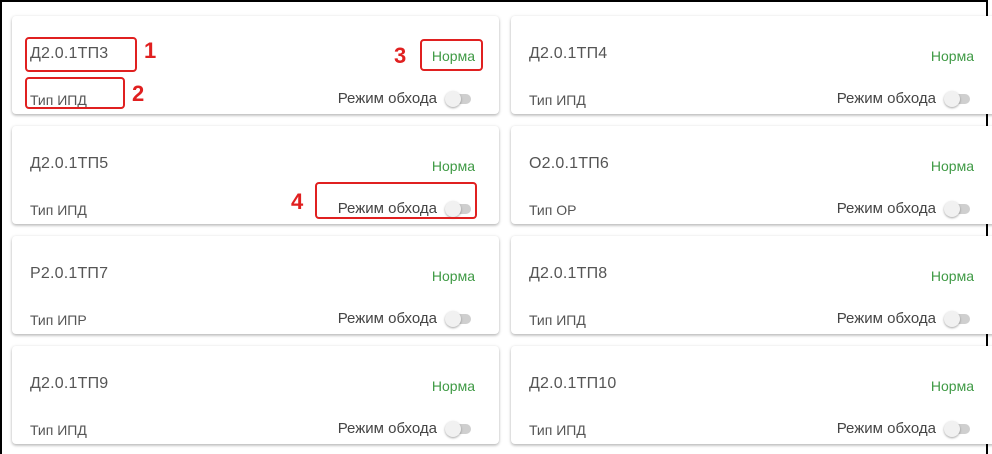  I want to click on device-card: Д2.0.1ТП4 Тип ИПД Норма Режим обхода, so click(751, 65).